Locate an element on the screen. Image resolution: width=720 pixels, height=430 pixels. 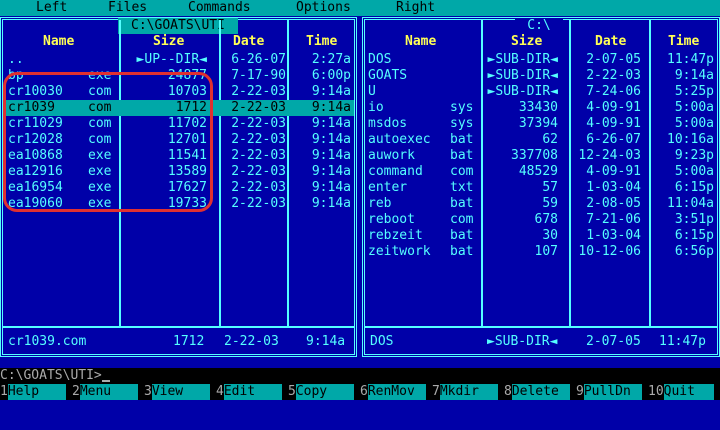
file-row: cr12028 com 12701 2-22-03 9:14a is located at coordinates (178, 140).